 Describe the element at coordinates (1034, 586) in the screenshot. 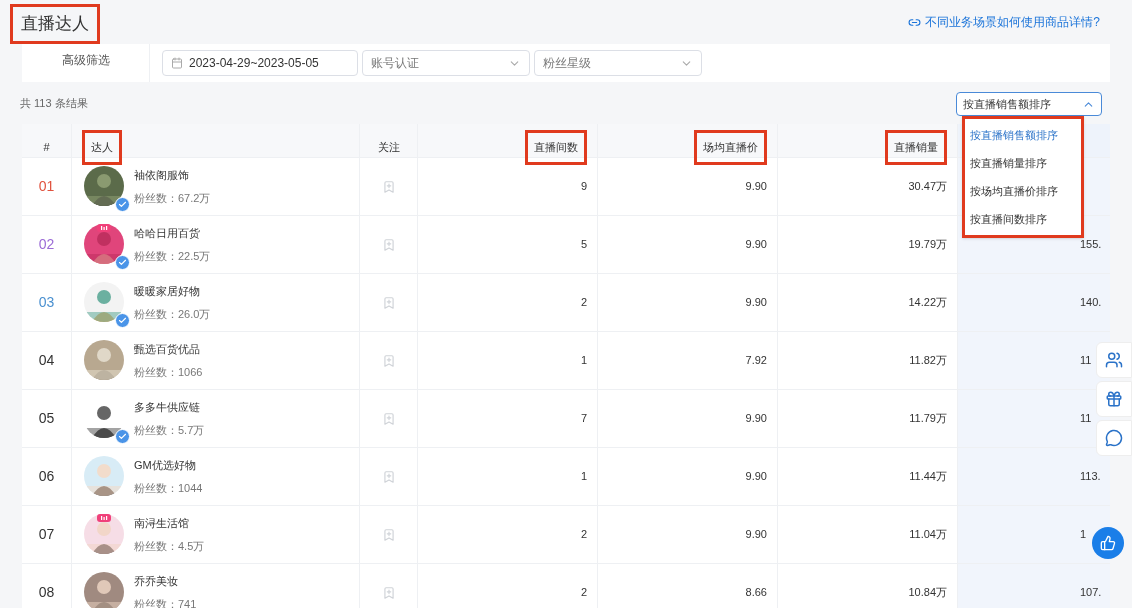

I see `table-cell: 107.` at that location.